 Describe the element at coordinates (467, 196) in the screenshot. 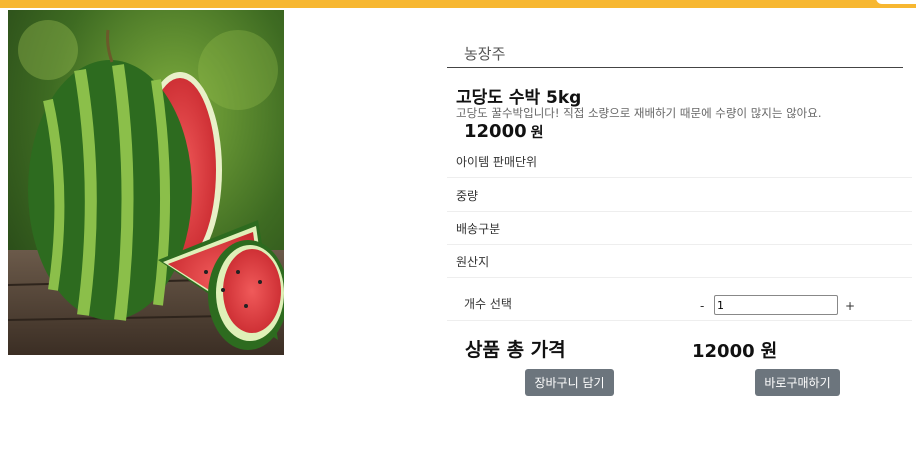

I see `info-label: 중량` at that location.